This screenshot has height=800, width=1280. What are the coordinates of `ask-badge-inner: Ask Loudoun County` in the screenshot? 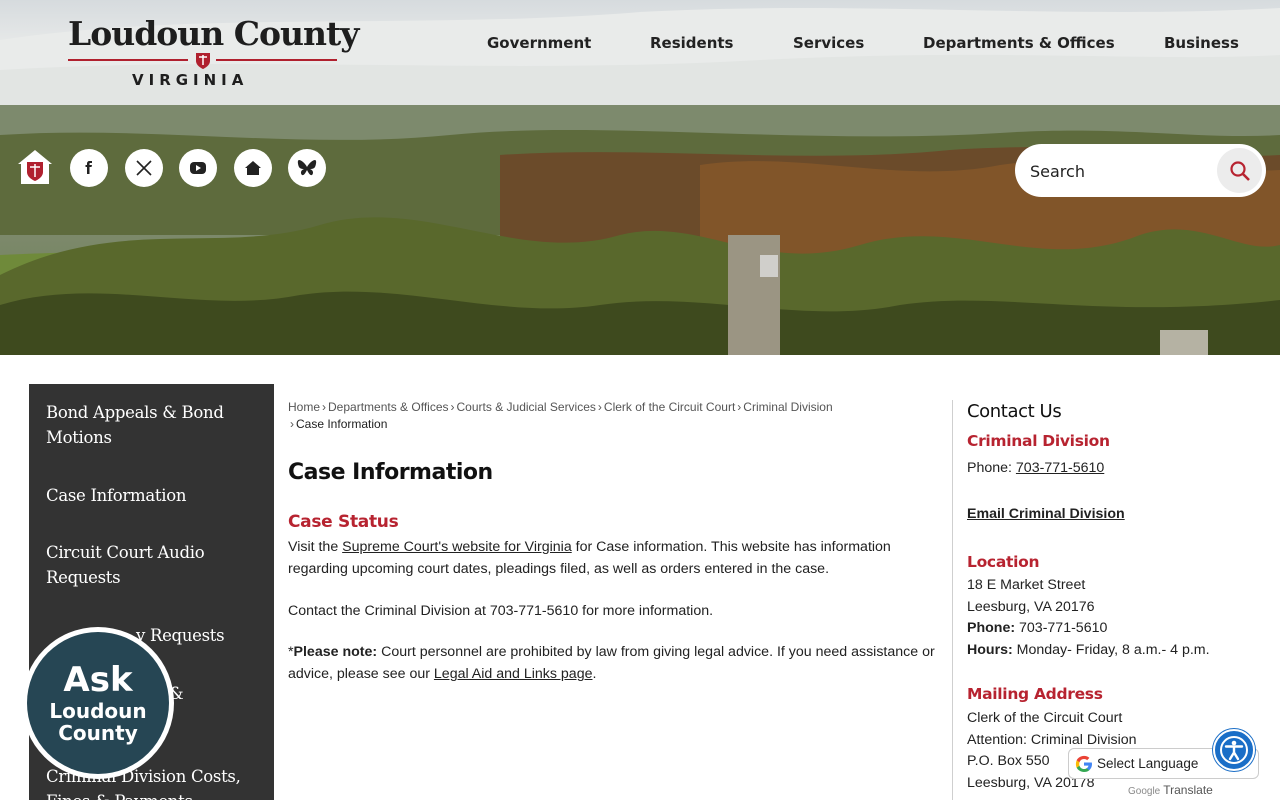 It's located at (98, 703).